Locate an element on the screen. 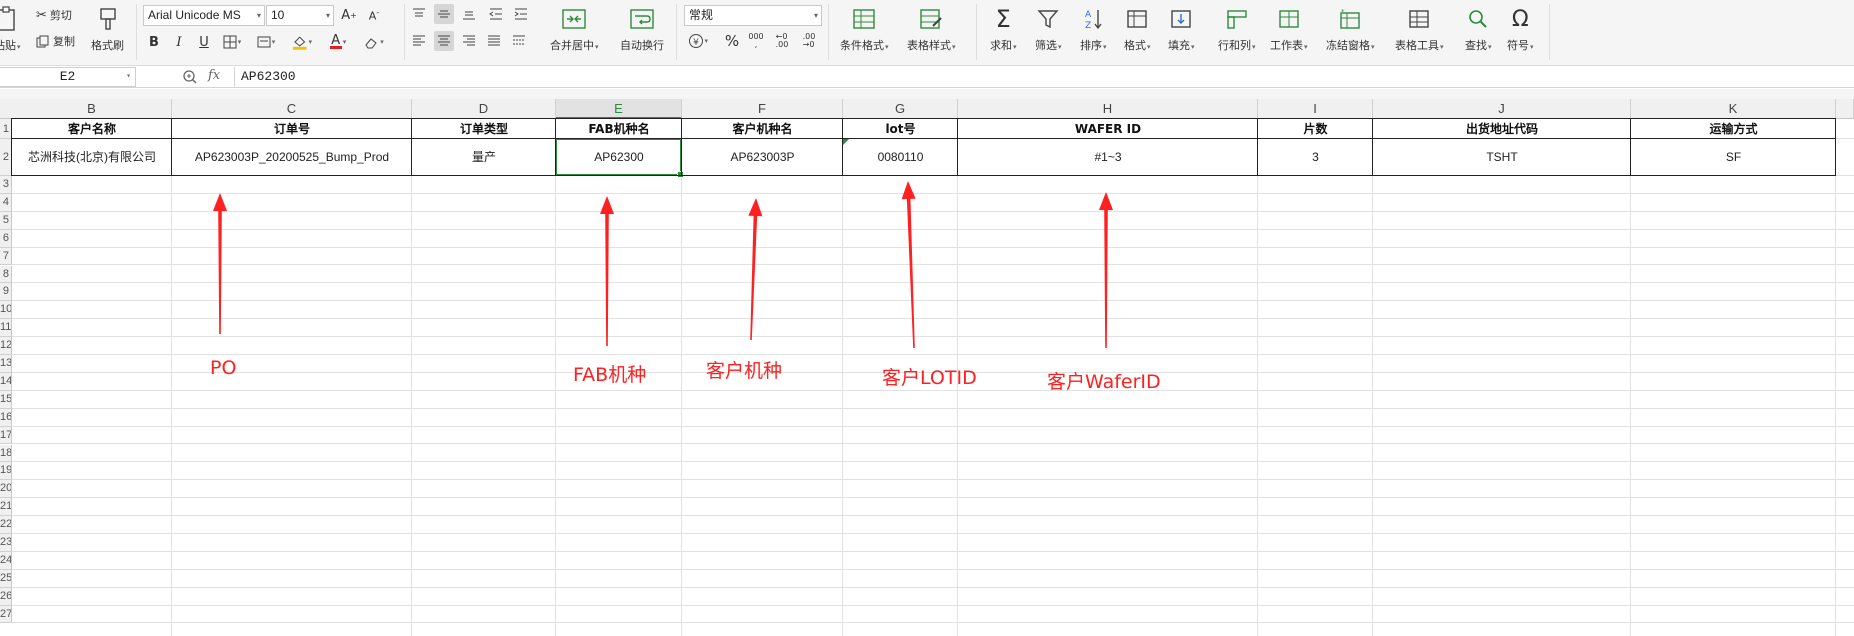 Image resolution: width=1854 pixels, height=636 pixels. annotation-customer-model: 客户机种 is located at coordinates (744, 371).